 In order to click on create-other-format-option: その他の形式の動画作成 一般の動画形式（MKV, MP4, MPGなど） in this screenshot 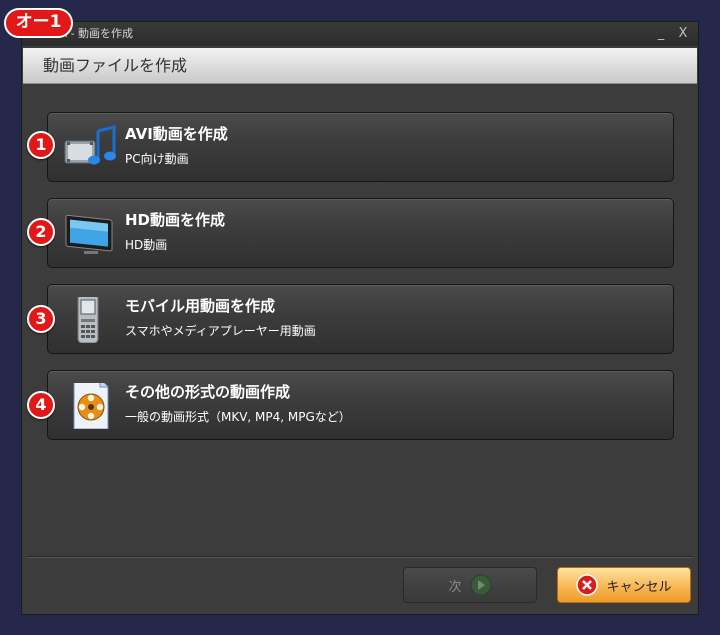, I will do `click(360, 405)`.